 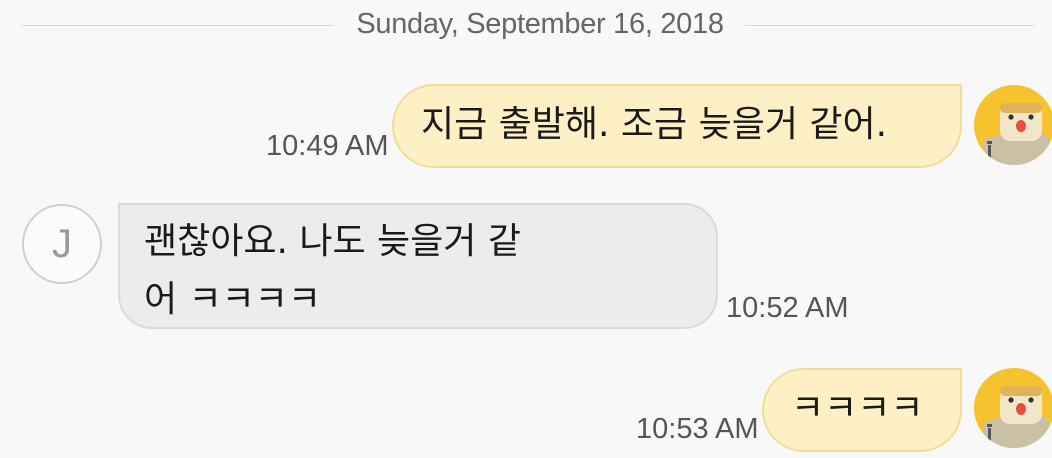 What do you see at coordinates (787, 308) in the screenshot?
I see `message-time: 10:52 AM` at bounding box center [787, 308].